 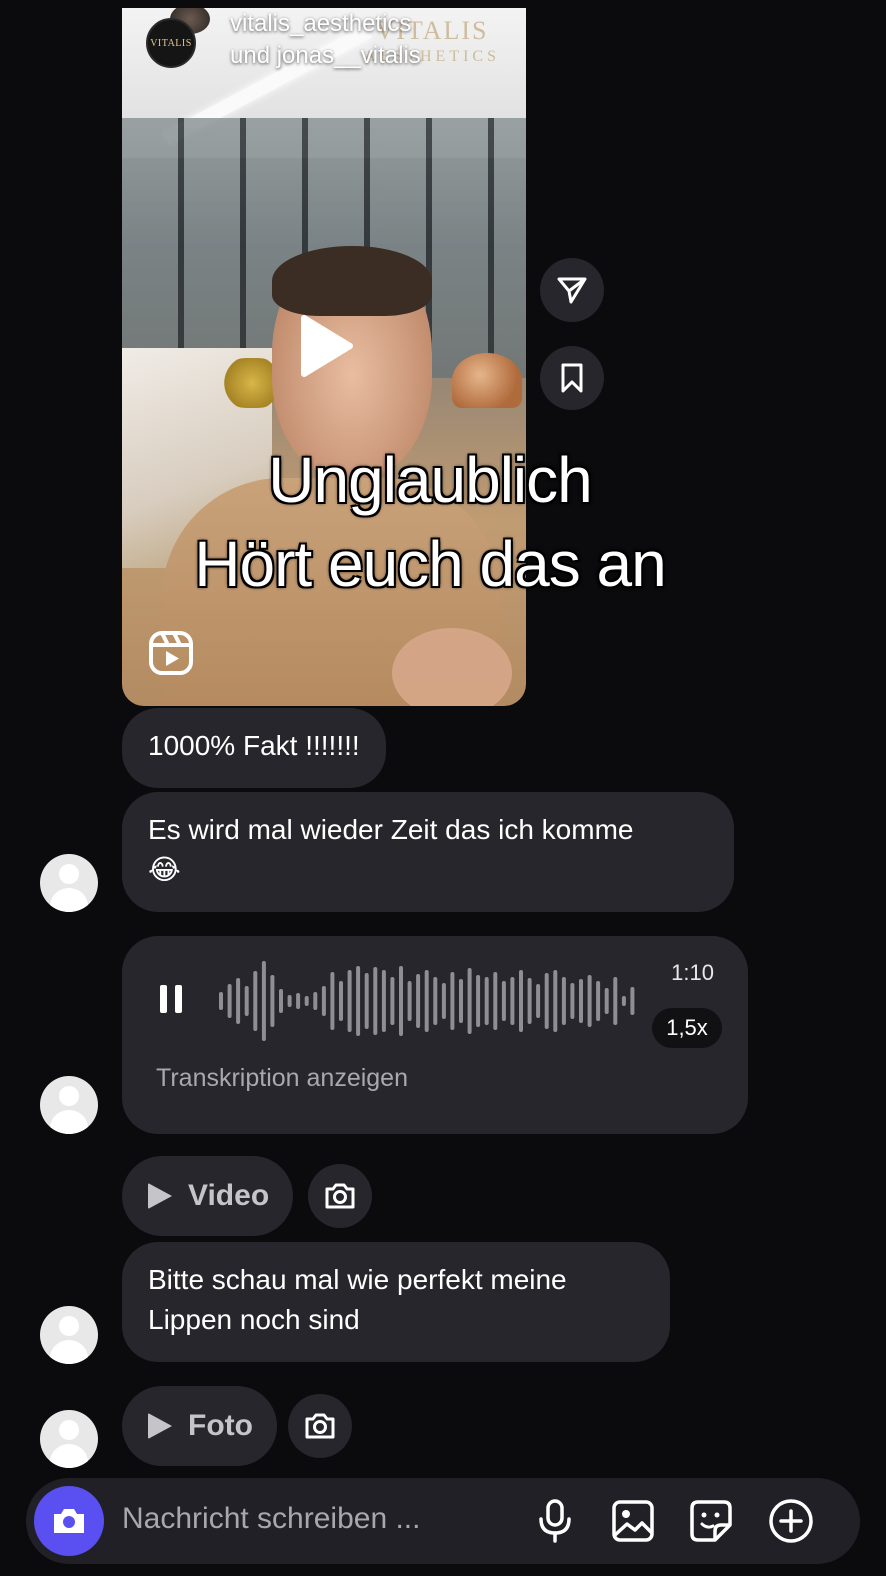 I want to click on reel-author-line1: vitalis_aesthetics, so click(x=321, y=23).